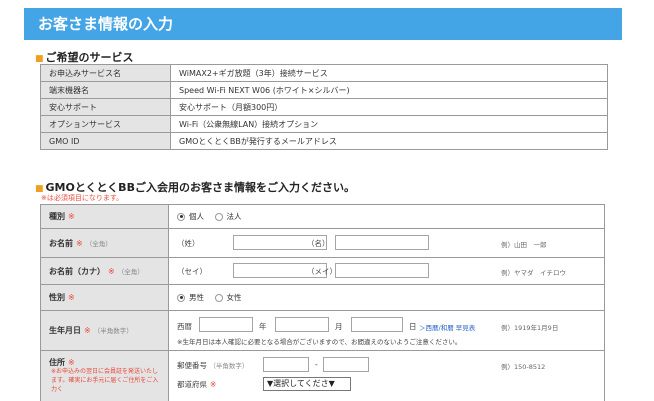  I want to click on sei-label: （姓）, so click(188, 243).